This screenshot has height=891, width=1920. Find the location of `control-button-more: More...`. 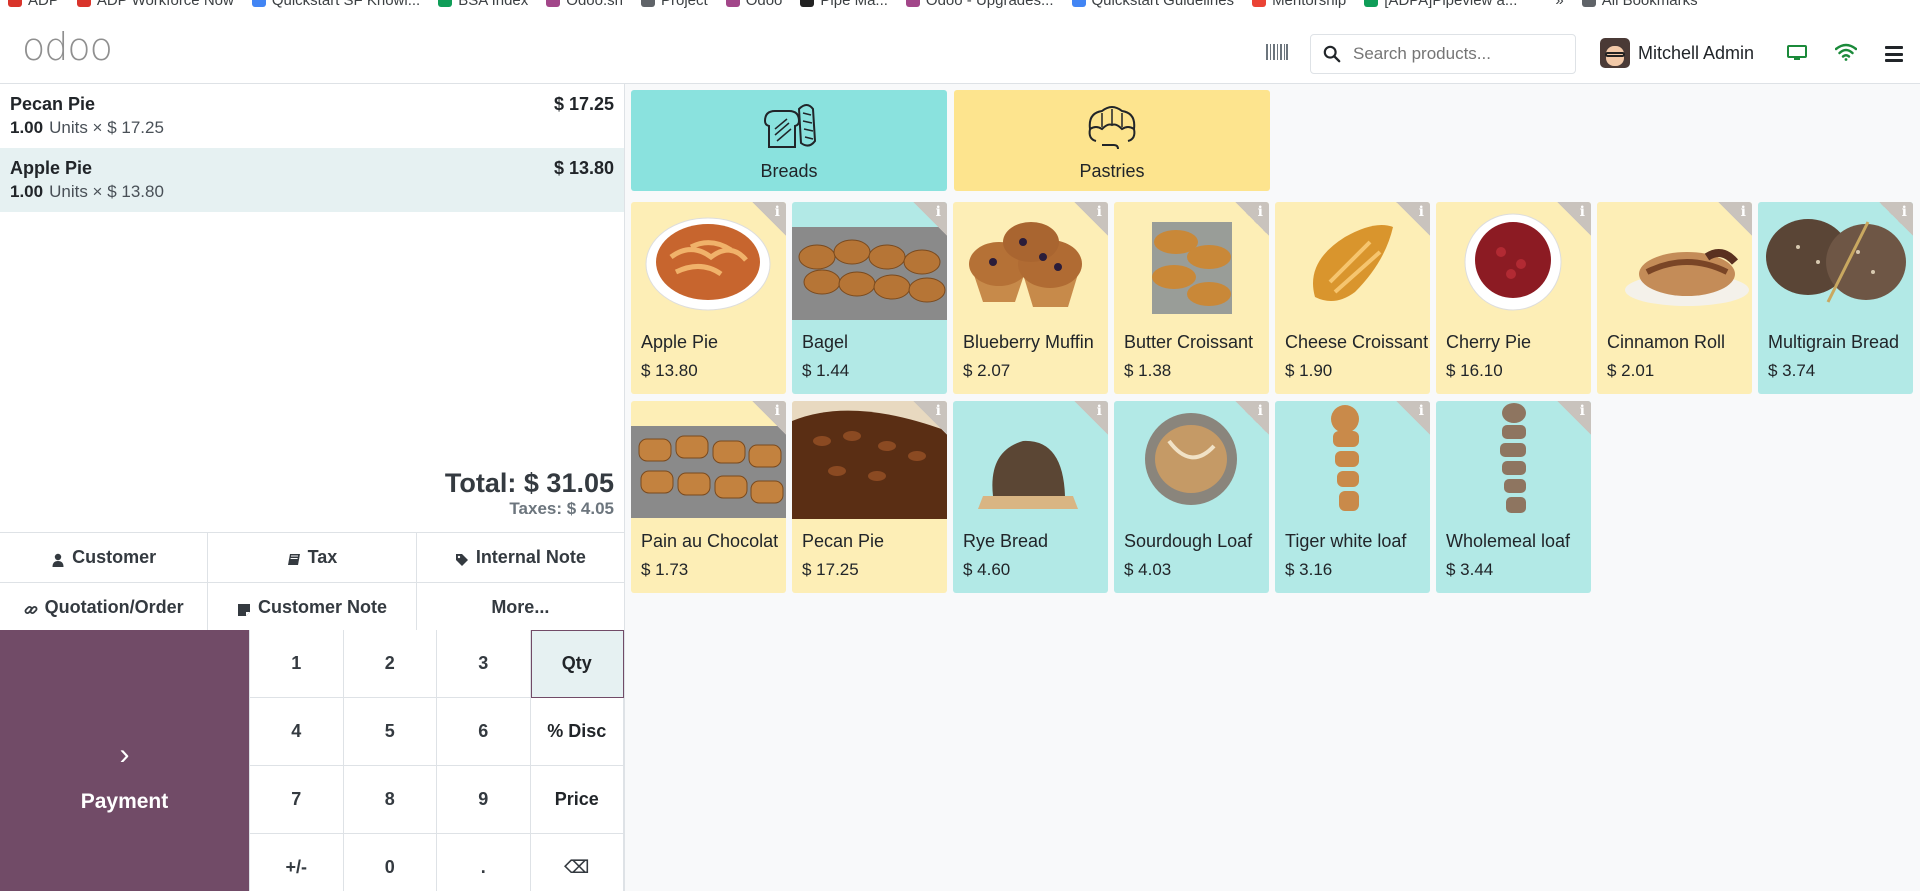

control-button-more: More... is located at coordinates (520, 607).